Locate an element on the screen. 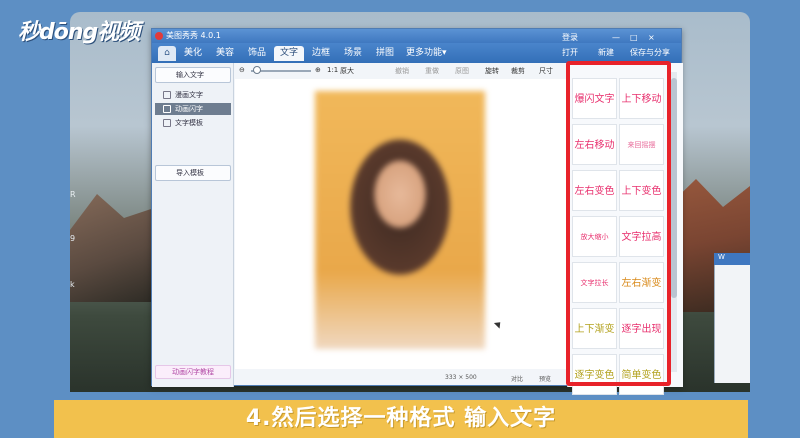  desktop-label: R is located at coordinates (73, 194).